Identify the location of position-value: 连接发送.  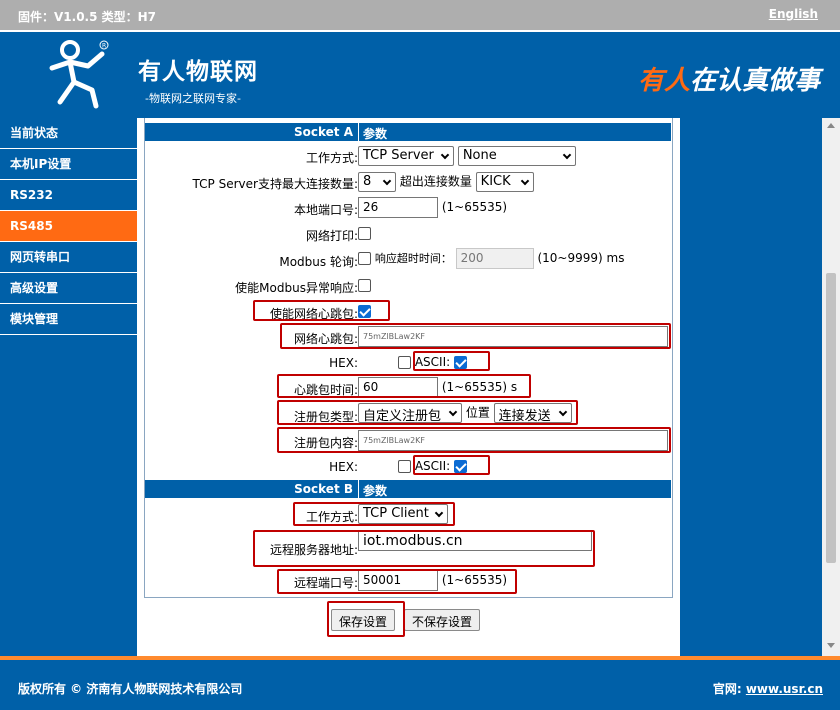
(524, 416).